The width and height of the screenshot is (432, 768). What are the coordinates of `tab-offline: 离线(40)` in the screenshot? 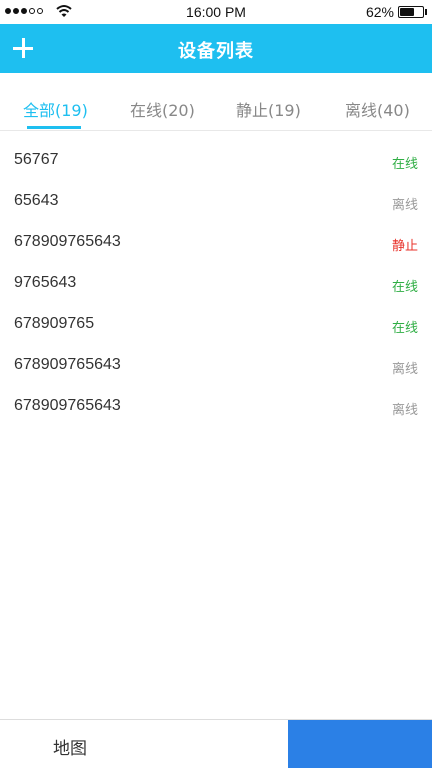 It's located at (377, 109).